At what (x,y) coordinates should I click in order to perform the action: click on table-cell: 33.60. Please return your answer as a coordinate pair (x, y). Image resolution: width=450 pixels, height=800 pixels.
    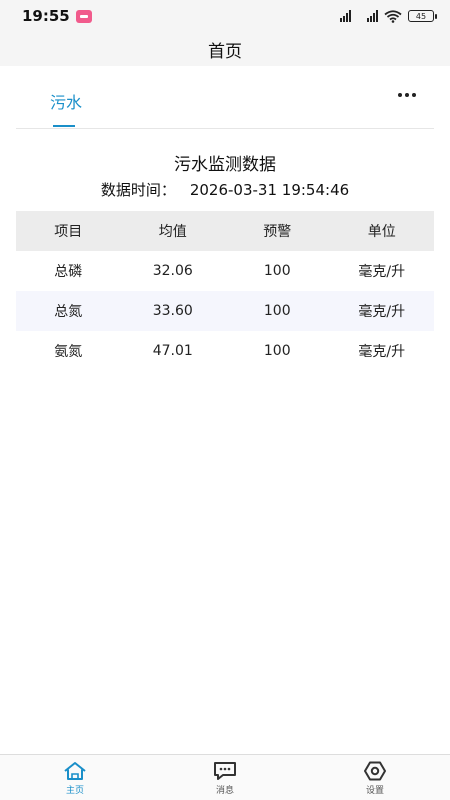
    Looking at the image, I should click on (172, 311).